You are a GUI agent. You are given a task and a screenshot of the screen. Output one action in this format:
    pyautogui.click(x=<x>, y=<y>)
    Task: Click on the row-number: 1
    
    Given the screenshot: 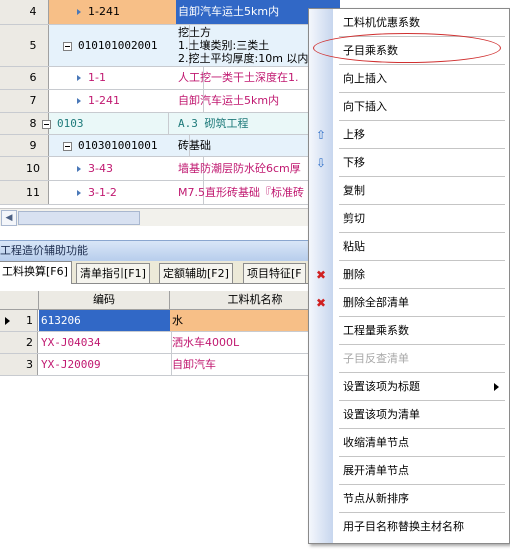 What is the action you would take?
    pyautogui.click(x=19, y=320)
    